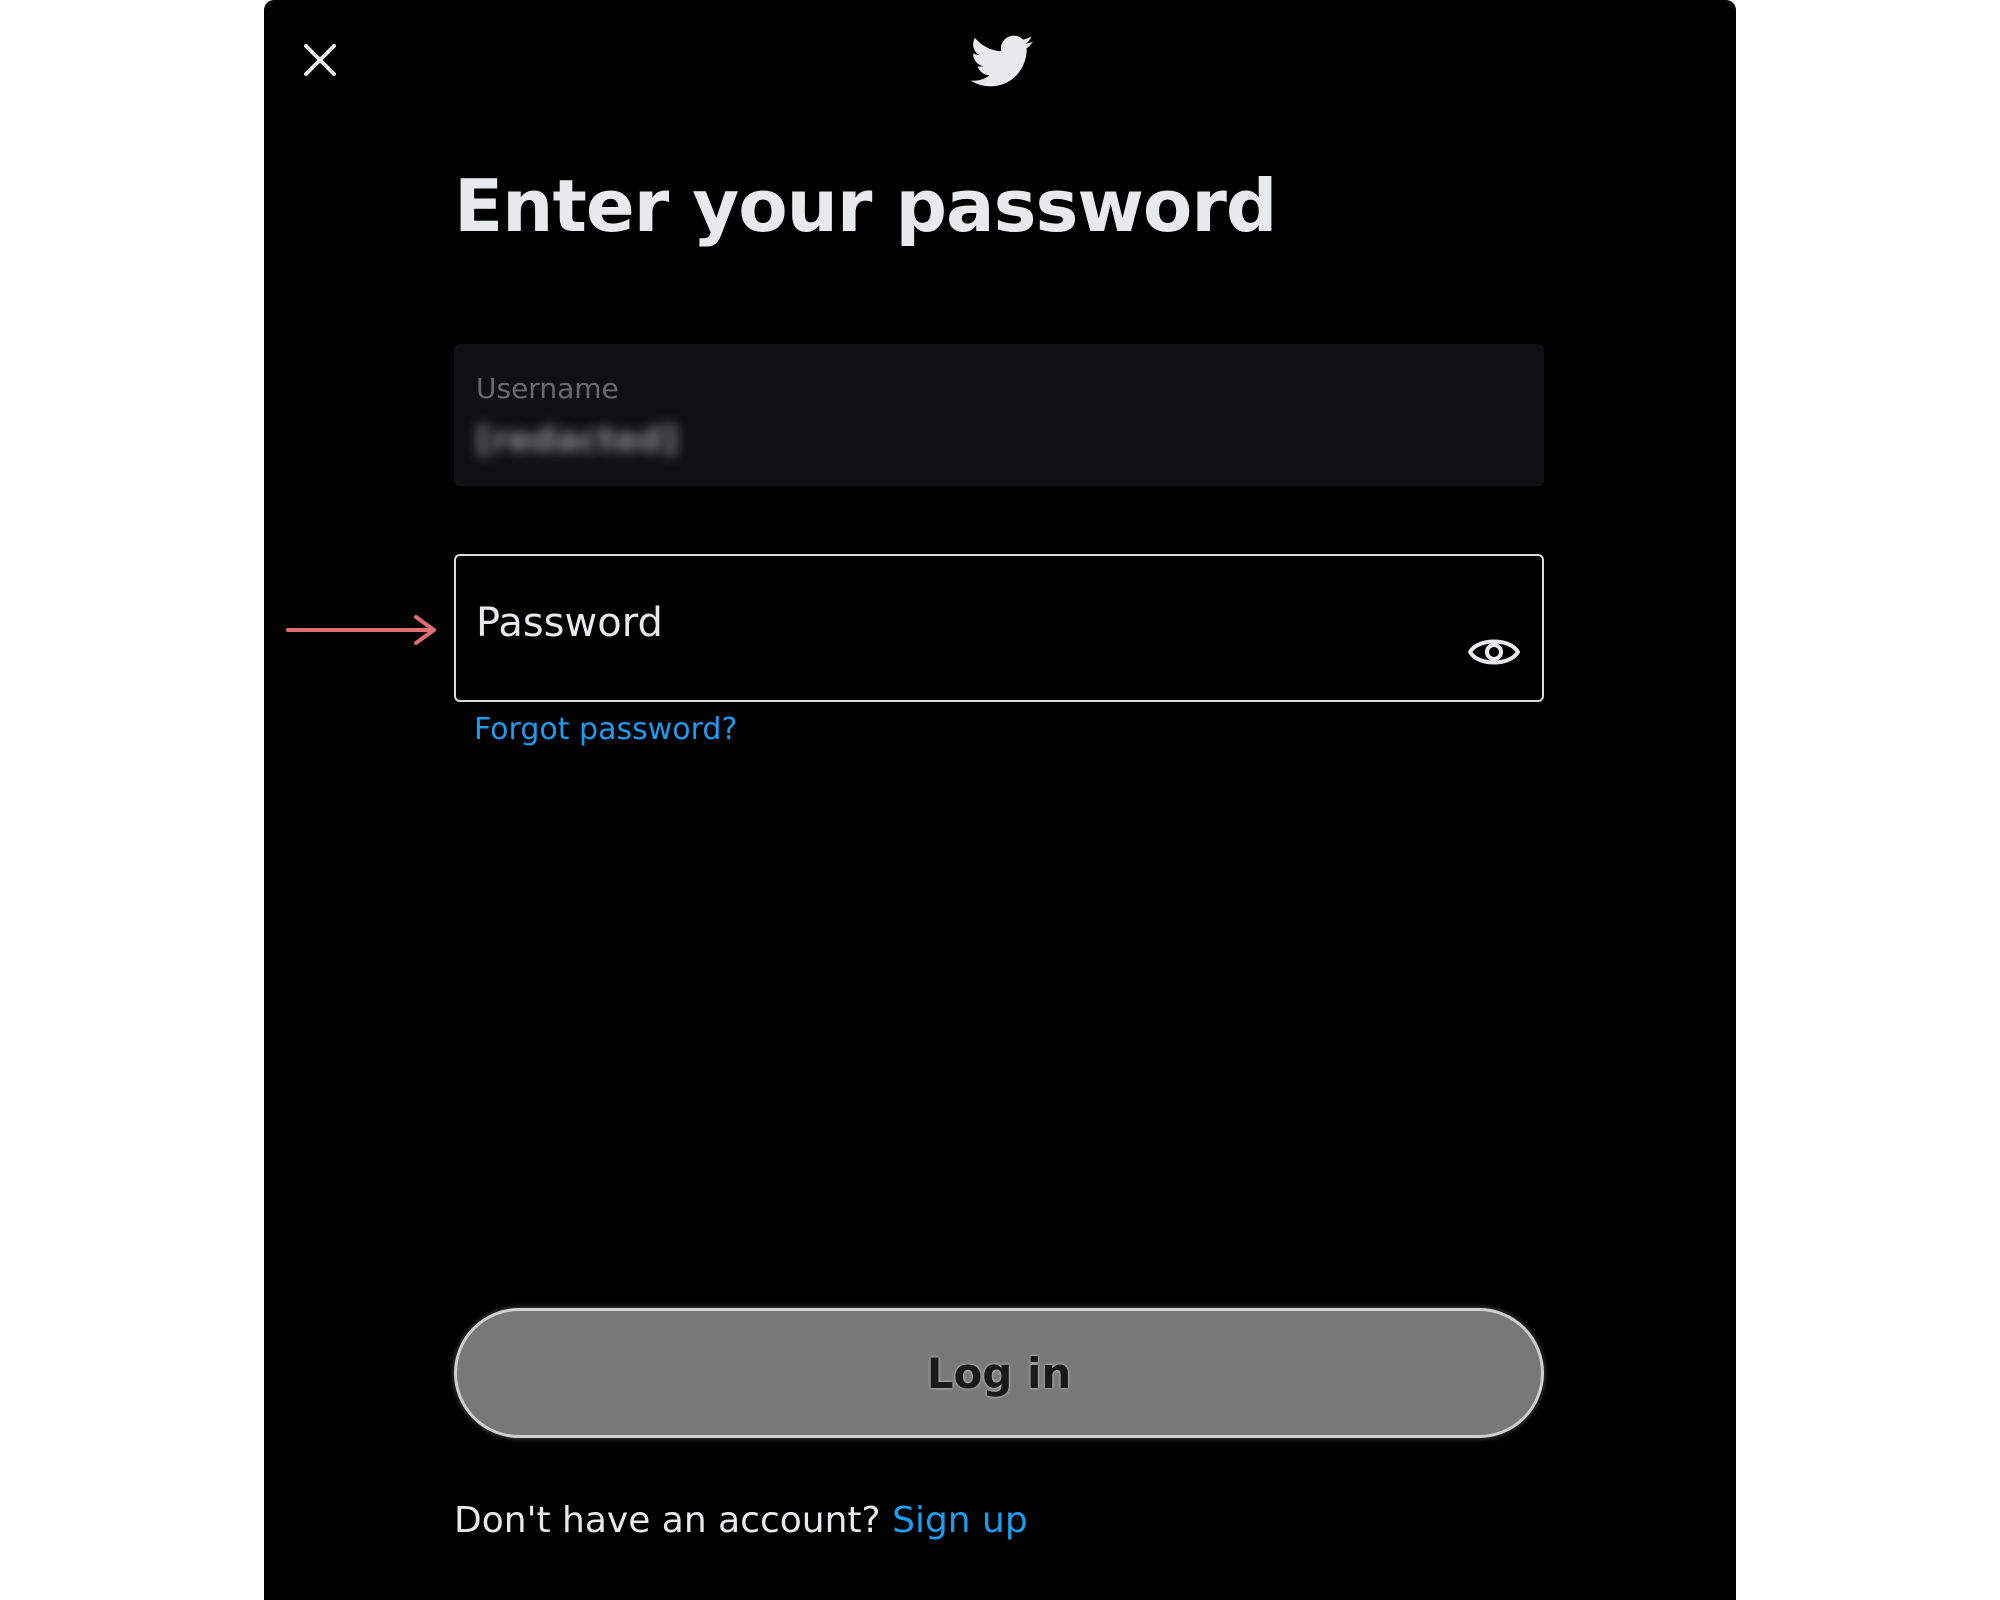  I want to click on signup-link: Sign up, so click(960, 1520).